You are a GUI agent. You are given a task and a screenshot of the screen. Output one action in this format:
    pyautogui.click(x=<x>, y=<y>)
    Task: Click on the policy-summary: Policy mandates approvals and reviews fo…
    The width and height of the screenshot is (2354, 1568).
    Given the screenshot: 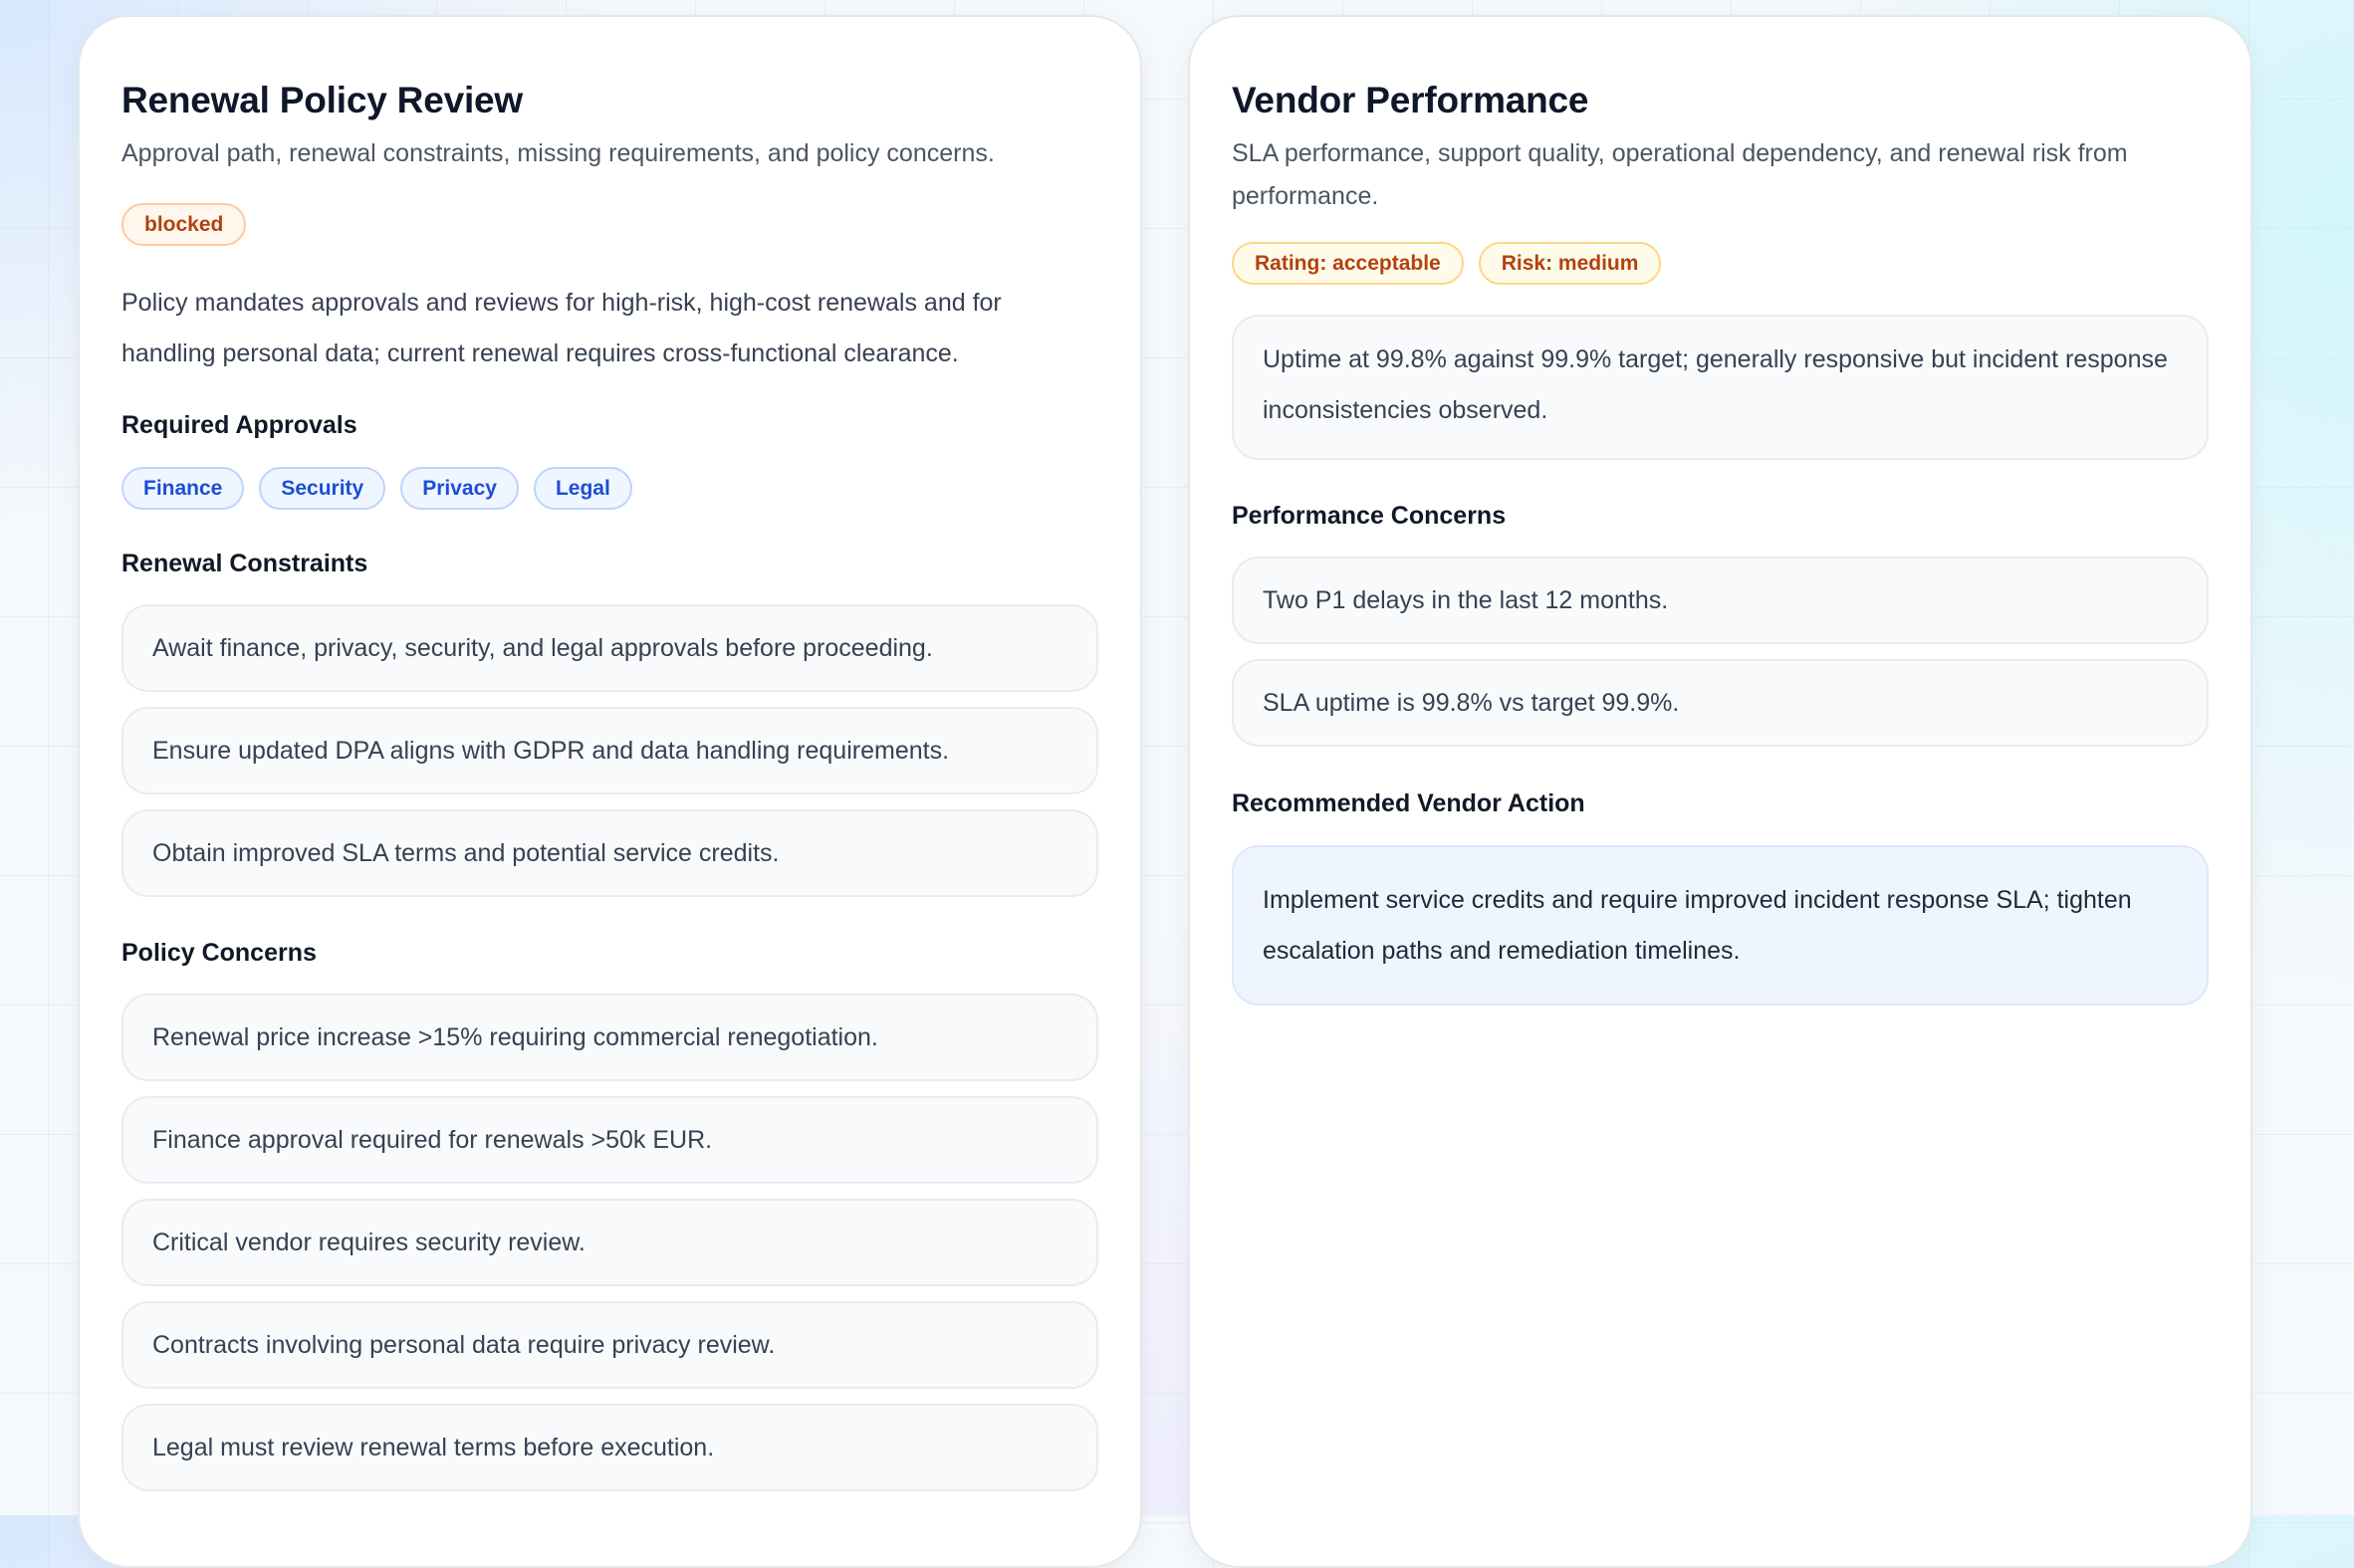 What is the action you would take?
    pyautogui.click(x=561, y=328)
    